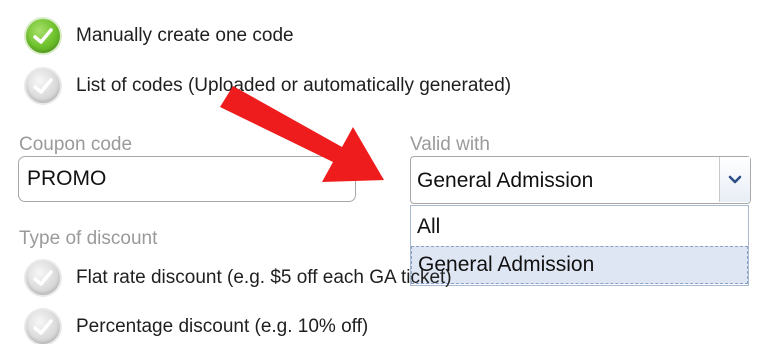  I want to click on radio-checked-button, so click(43, 36).